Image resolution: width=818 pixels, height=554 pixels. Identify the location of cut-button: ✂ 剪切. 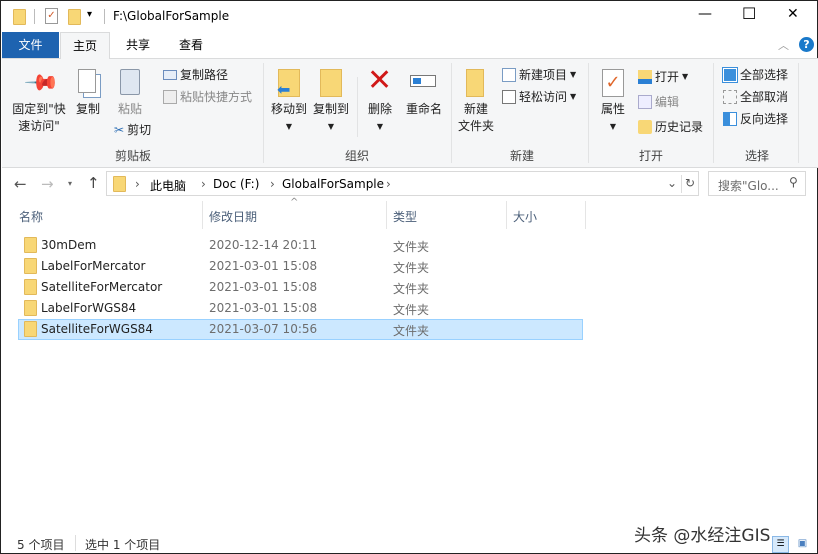
(132, 129).